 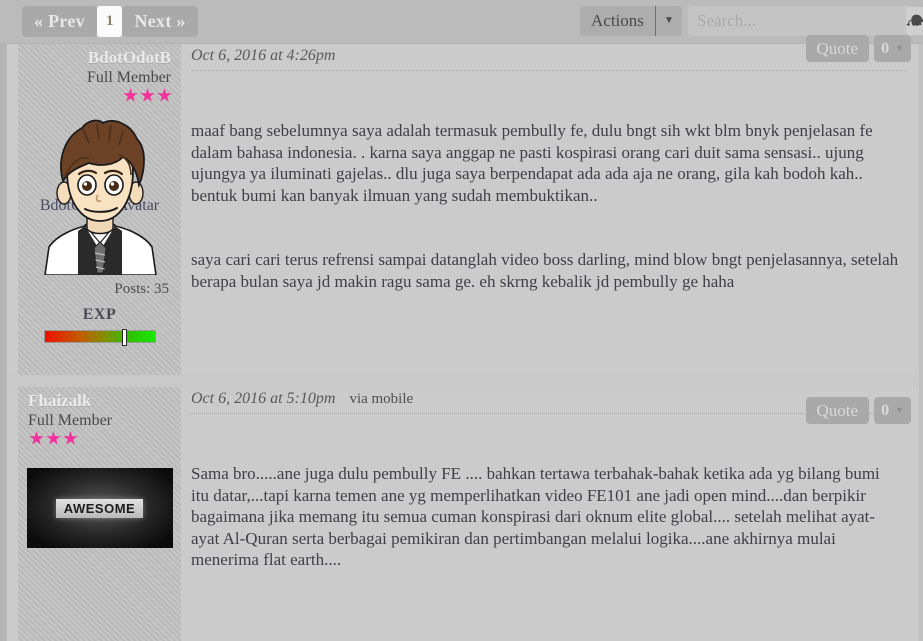 I want to click on next-page-button: Next », so click(x=160, y=21).